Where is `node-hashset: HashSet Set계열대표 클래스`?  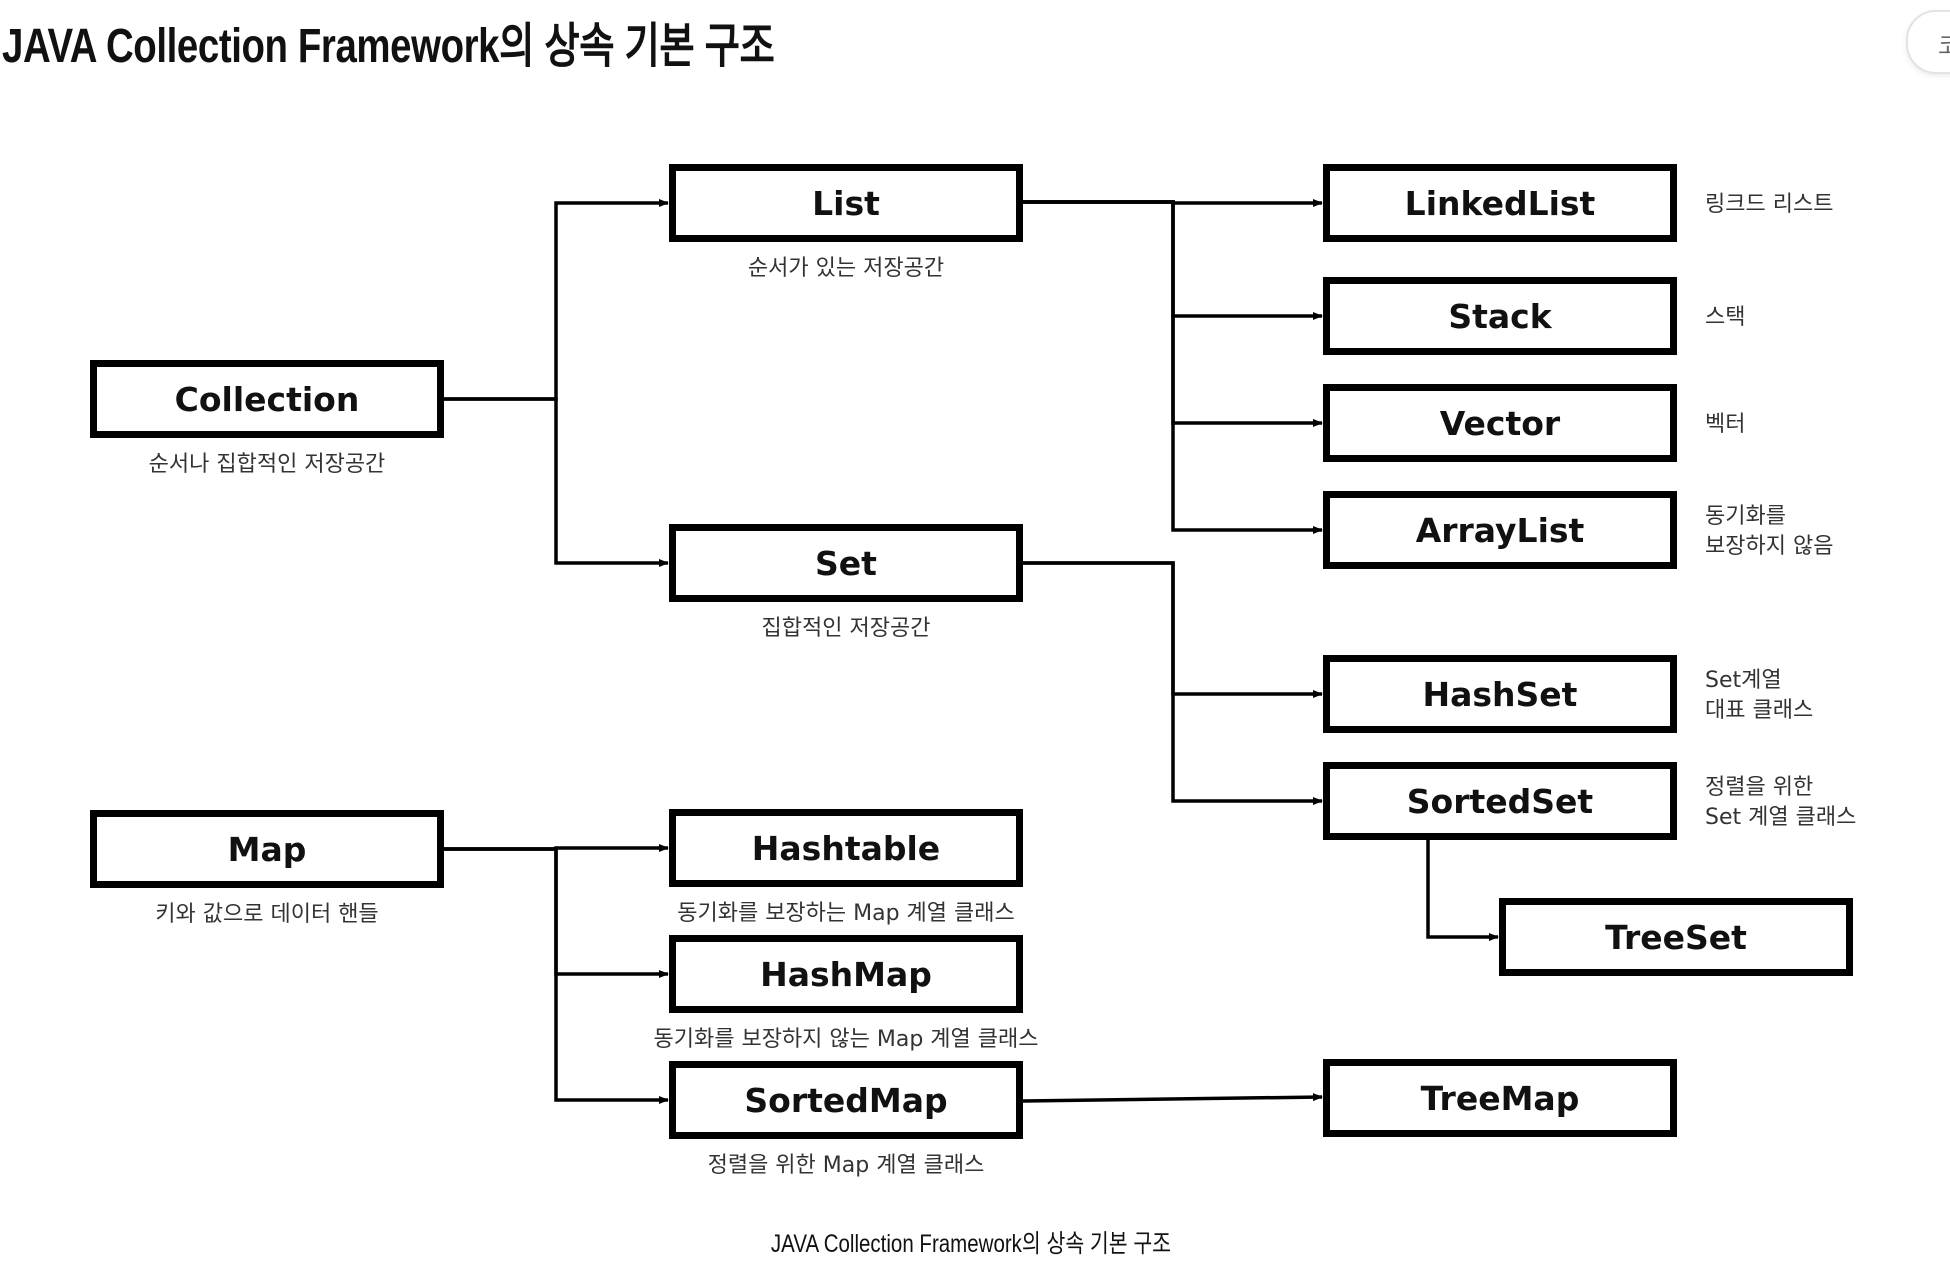
node-hashset: HashSet Set계열대표 클래스 is located at coordinates (1568, 694).